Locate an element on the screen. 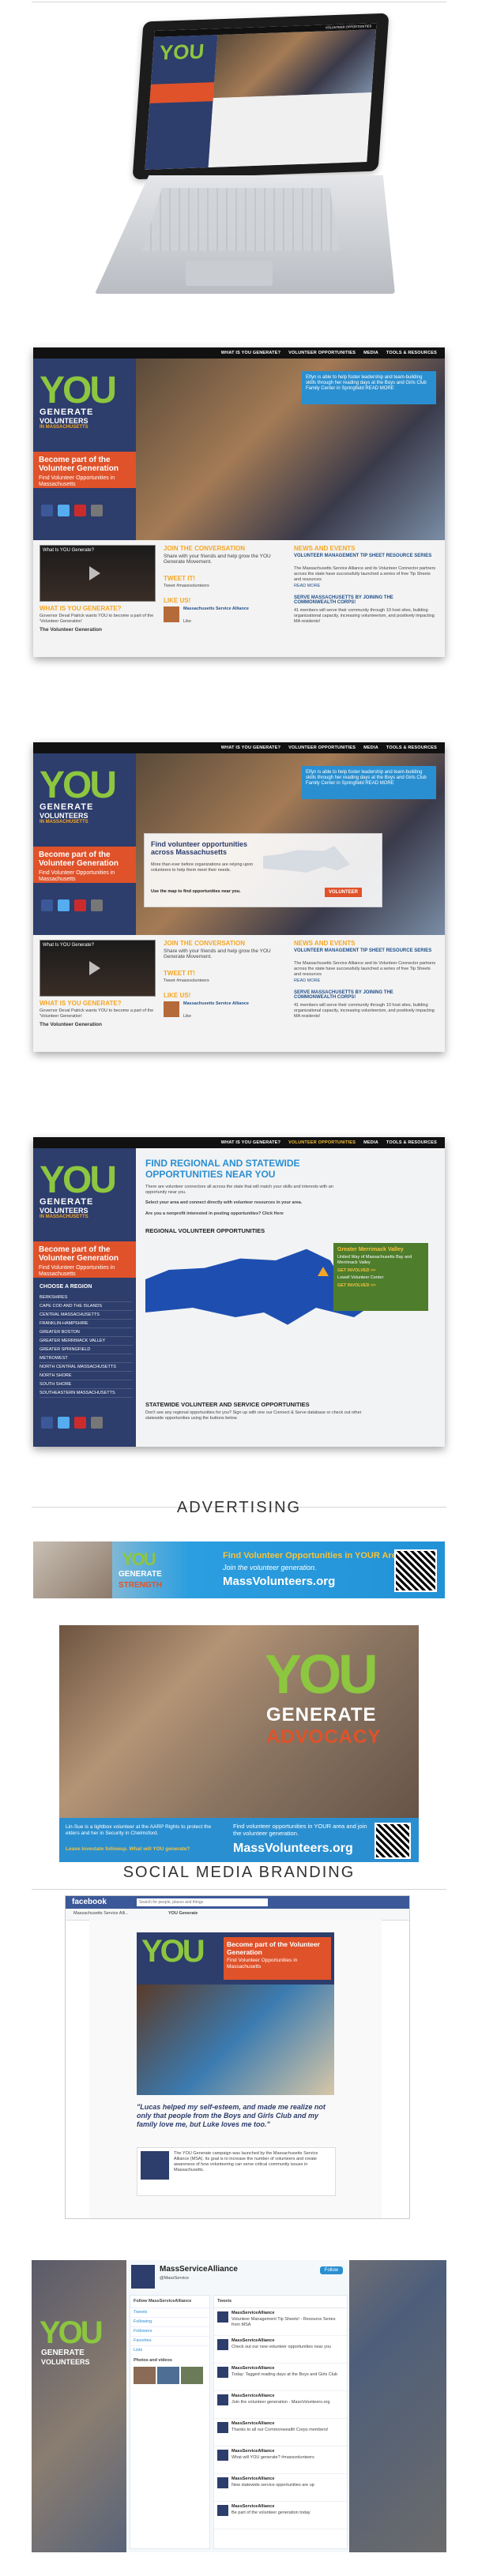  region-item: BERKSHIRES is located at coordinates (86, 1298).